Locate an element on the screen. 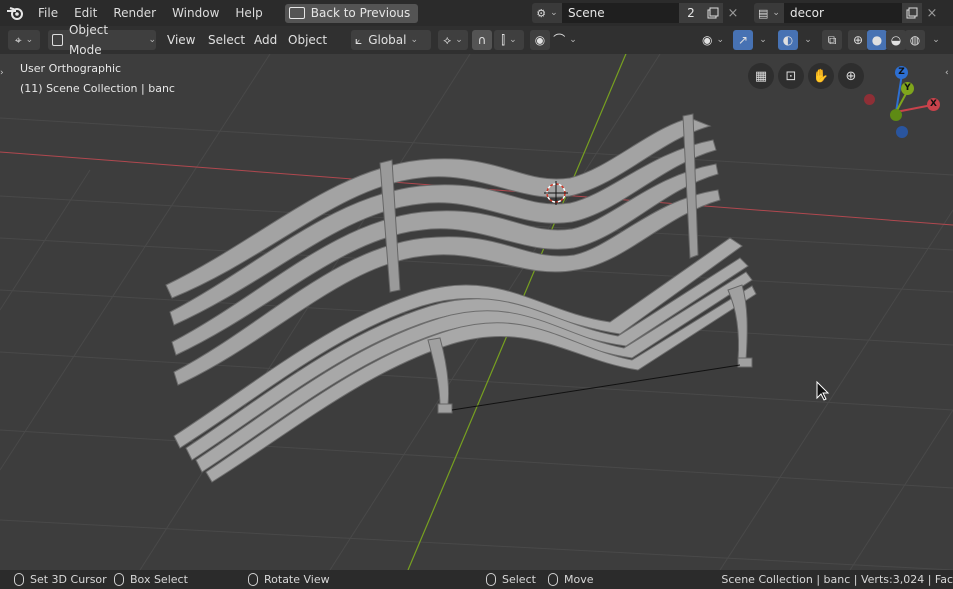  blender-logo-icon is located at coordinates (15, 13).